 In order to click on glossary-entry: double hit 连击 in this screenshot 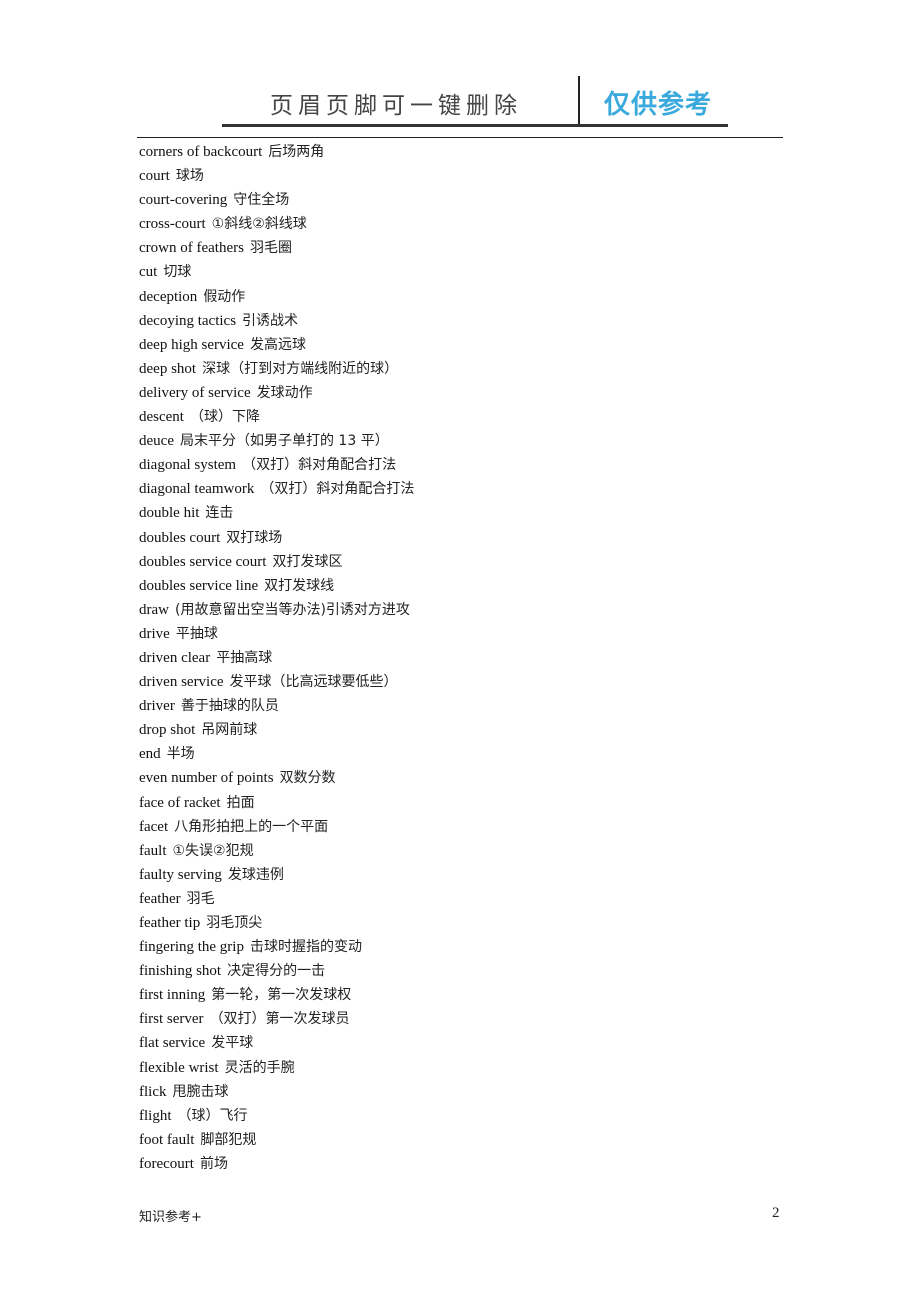, I will do `click(276, 515)`.